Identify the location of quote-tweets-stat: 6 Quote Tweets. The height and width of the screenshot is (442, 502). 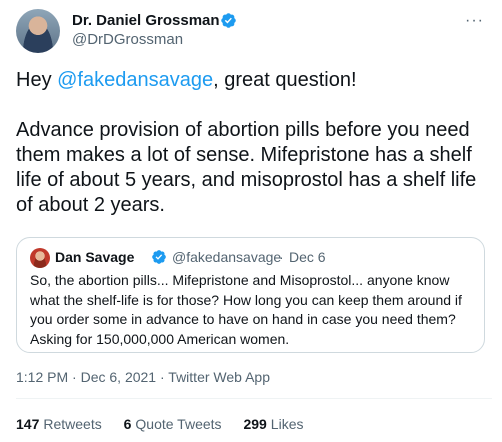
(173, 424).